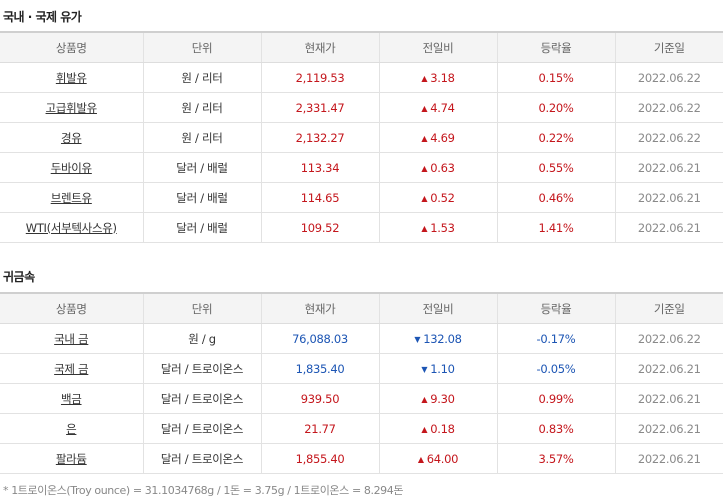 The width and height of the screenshot is (725, 498). What do you see at coordinates (556, 137) in the screenshot?
I see `change-rate-cell: 0.22%` at bounding box center [556, 137].